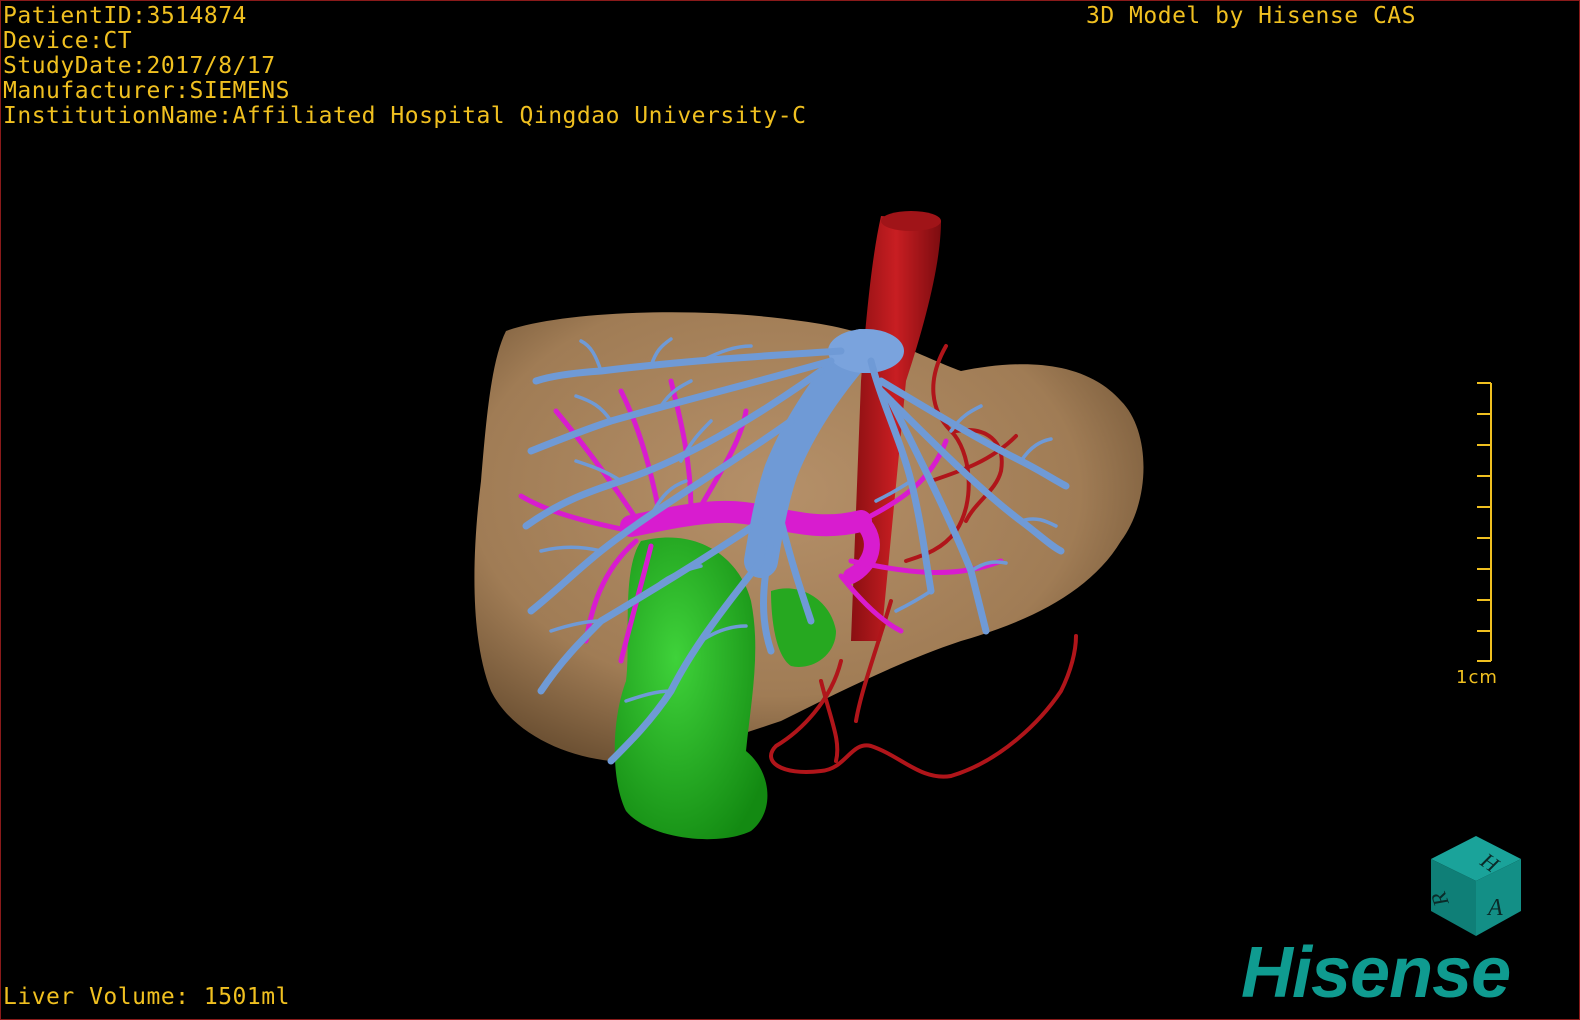  I want to click on cube-face-a: A, so click(1494, 908).